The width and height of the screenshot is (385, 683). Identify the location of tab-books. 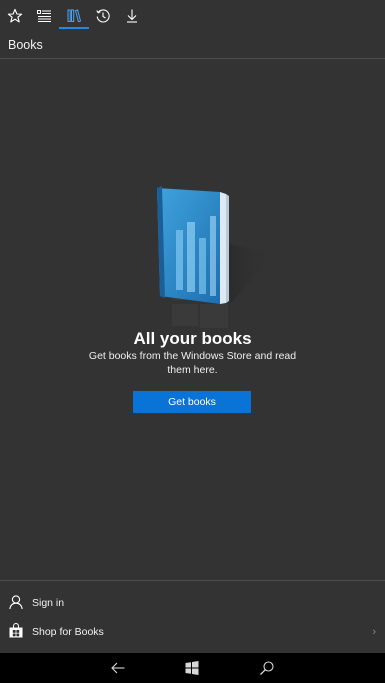
(74, 15).